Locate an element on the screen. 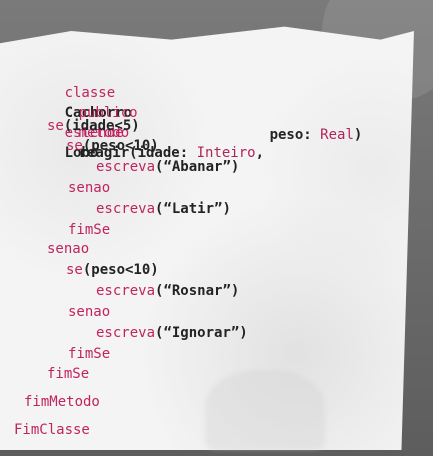 This screenshot has width=433, height=456. code-line: escreva(“Latir”) is located at coordinates (163, 209).